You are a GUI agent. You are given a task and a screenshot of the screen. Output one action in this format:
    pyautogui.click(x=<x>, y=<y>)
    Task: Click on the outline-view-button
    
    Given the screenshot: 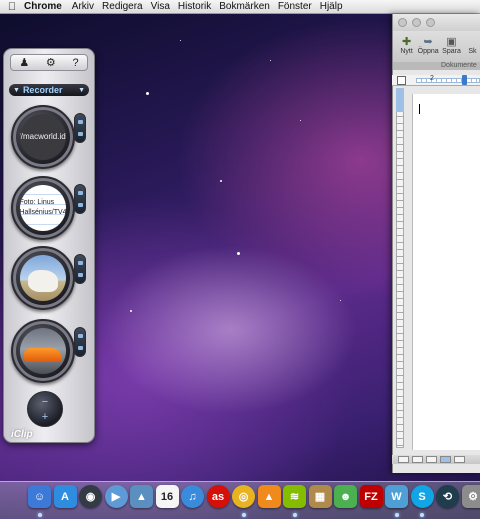 What is the action you would take?
    pyautogui.click(x=417, y=459)
    